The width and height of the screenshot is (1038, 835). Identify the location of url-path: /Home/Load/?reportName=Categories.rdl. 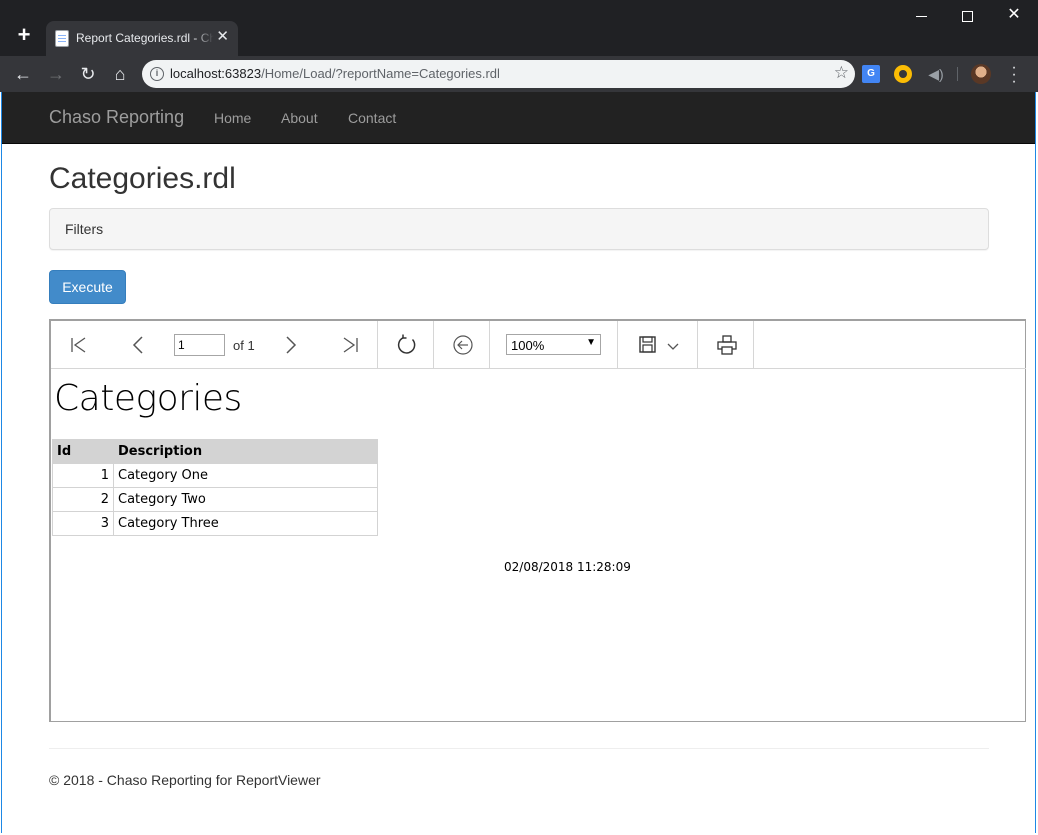
(380, 73).